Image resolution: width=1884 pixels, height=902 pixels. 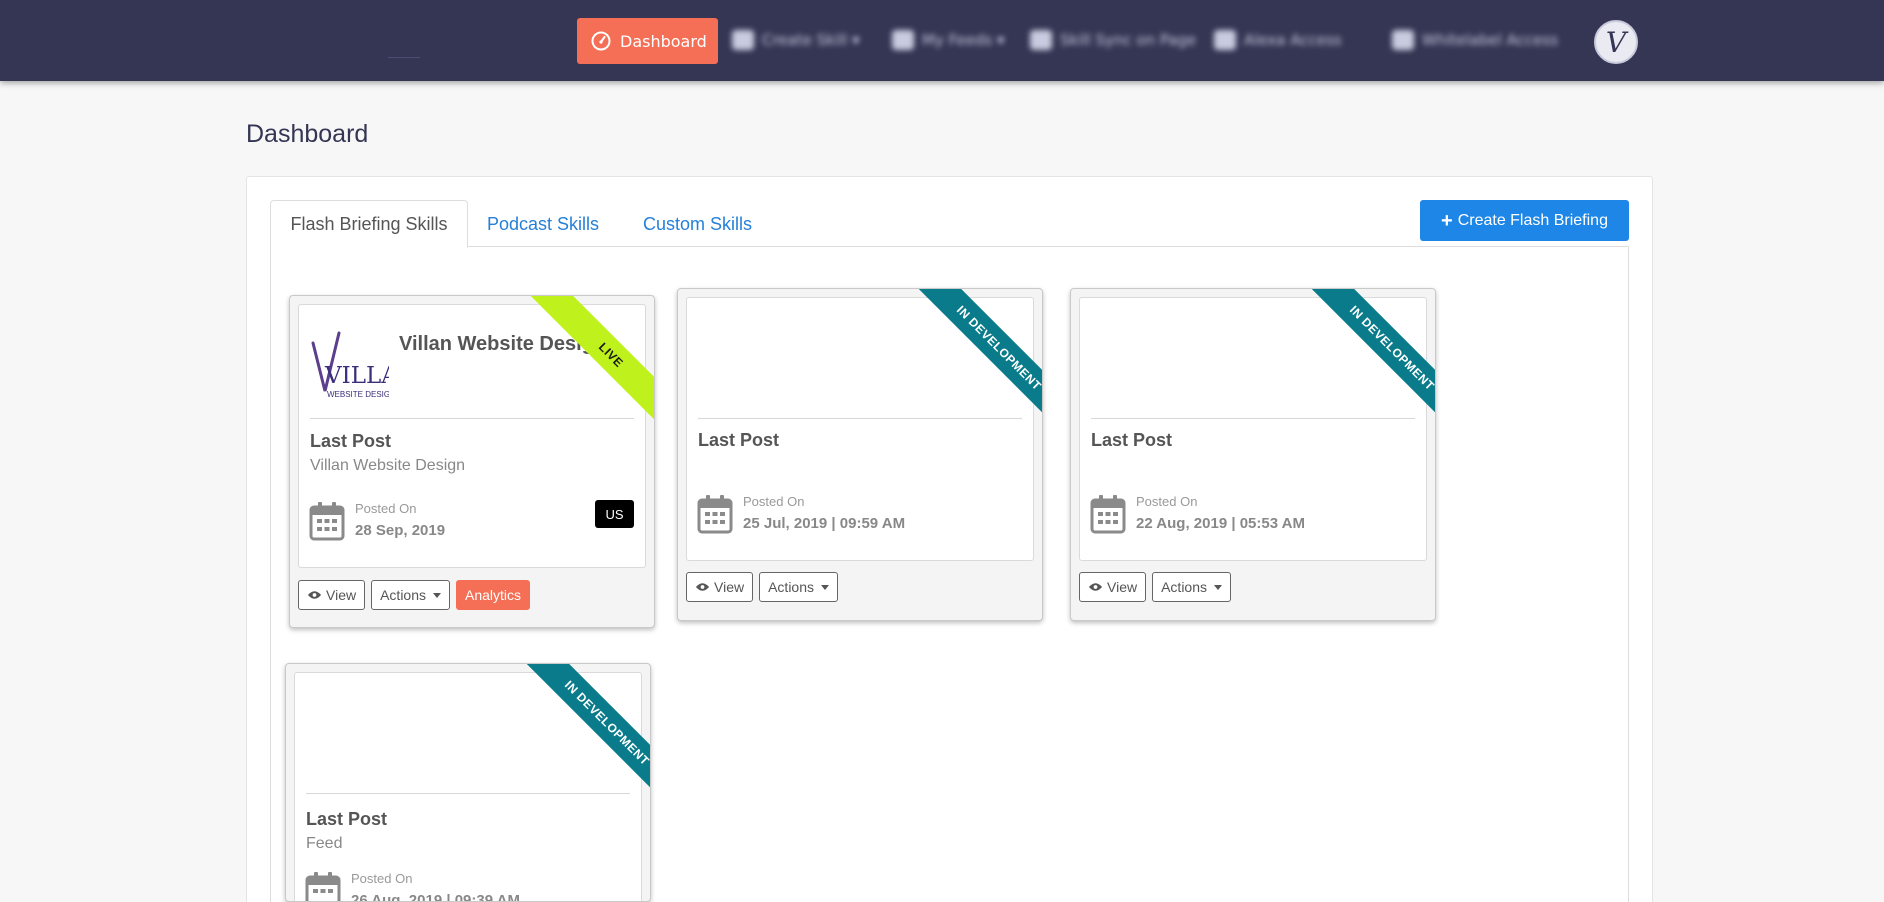 What do you see at coordinates (369, 224) in the screenshot?
I see `tab-flash-briefing-skills: Flash Briefing Skills` at bounding box center [369, 224].